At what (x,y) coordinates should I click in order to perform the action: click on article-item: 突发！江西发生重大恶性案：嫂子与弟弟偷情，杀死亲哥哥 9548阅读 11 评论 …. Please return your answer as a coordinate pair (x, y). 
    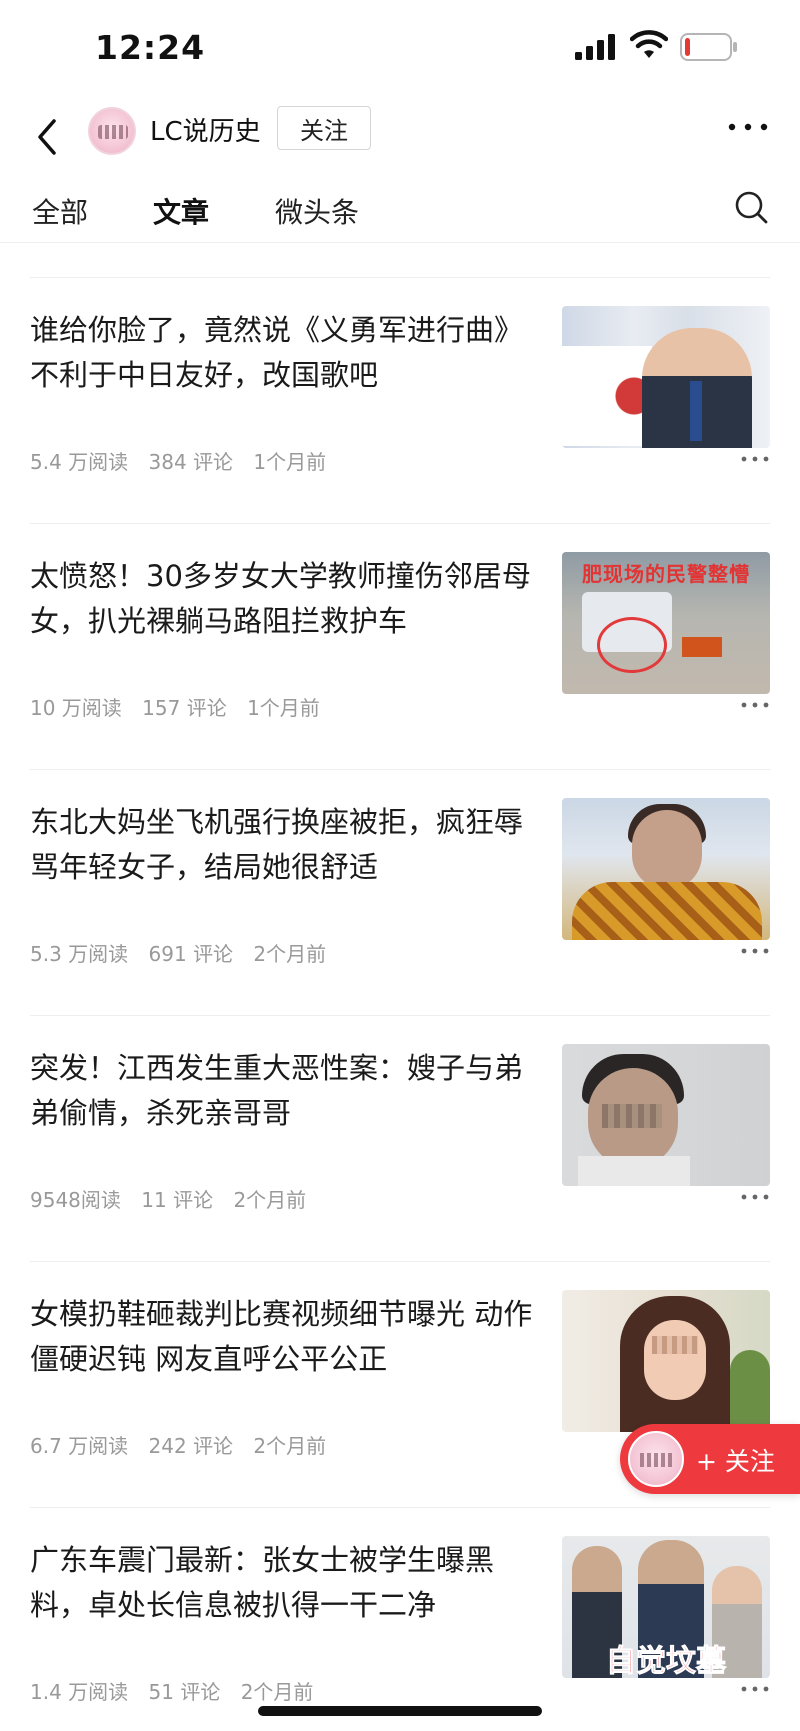
    Looking at the image, I should click on (400, 1139).